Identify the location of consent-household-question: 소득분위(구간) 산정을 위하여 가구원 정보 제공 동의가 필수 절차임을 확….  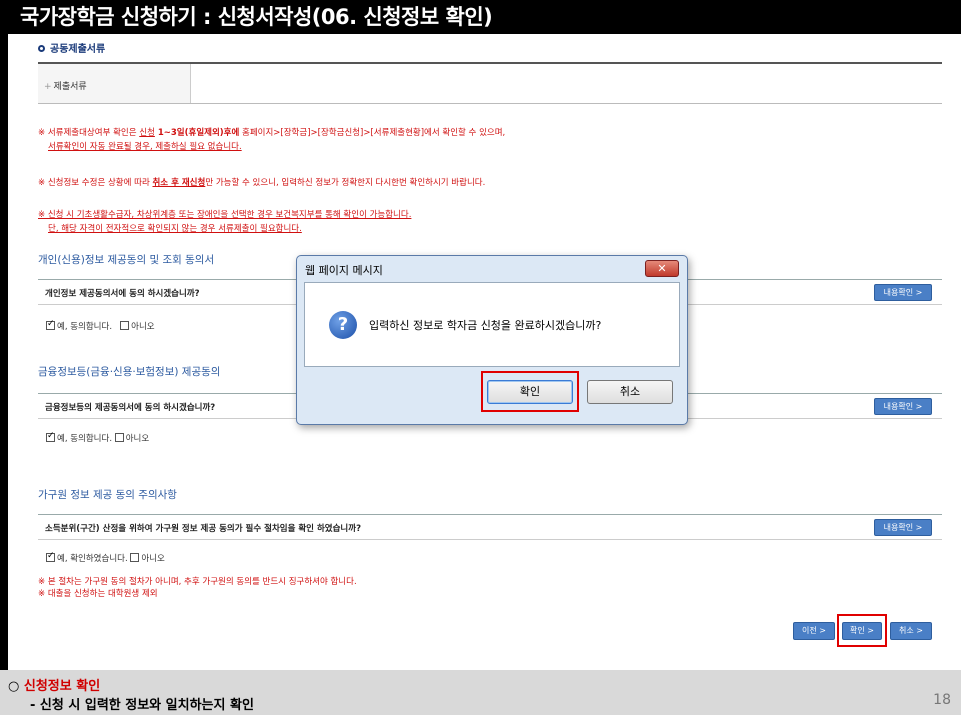
(203, 529).